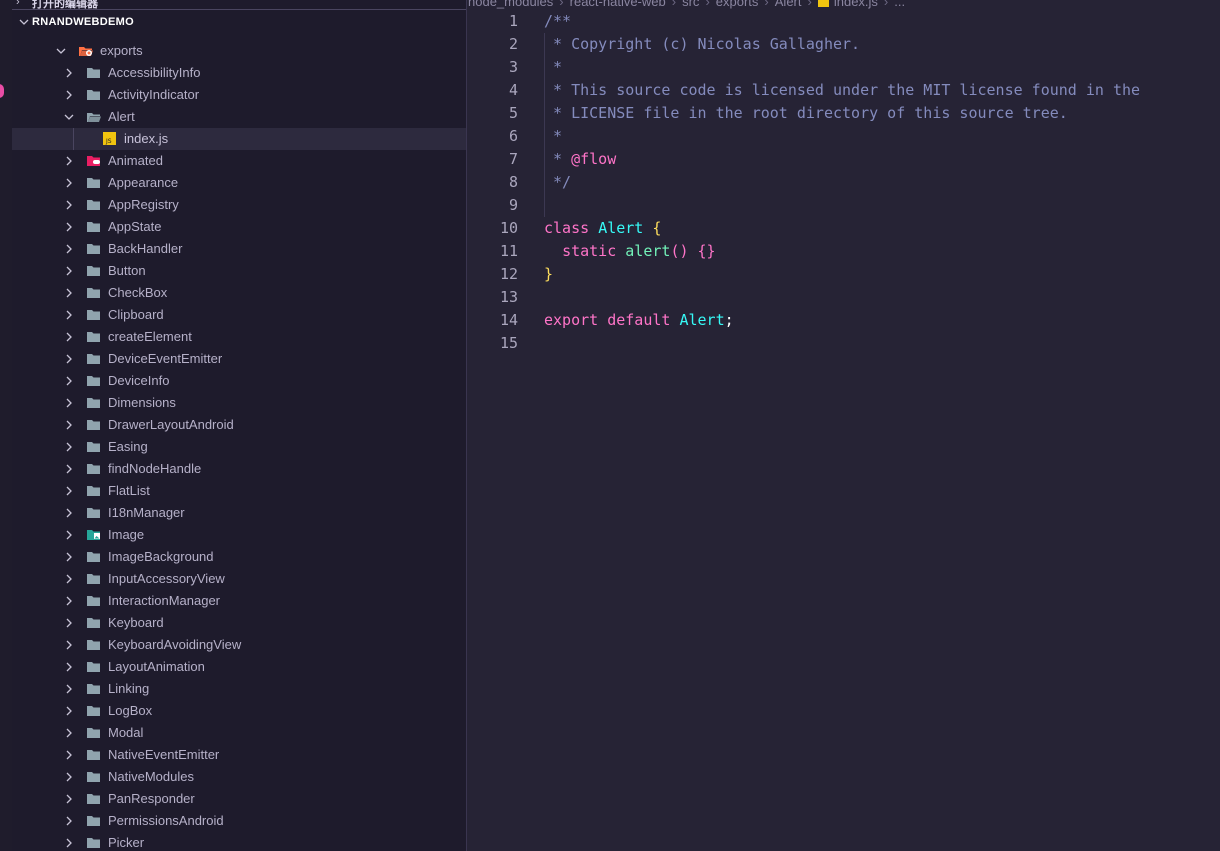  What do you see at coordinates (143, 204) in the screenshot?
I see `tree-item-label: AppRegistry` at bounding box center [143, 204].